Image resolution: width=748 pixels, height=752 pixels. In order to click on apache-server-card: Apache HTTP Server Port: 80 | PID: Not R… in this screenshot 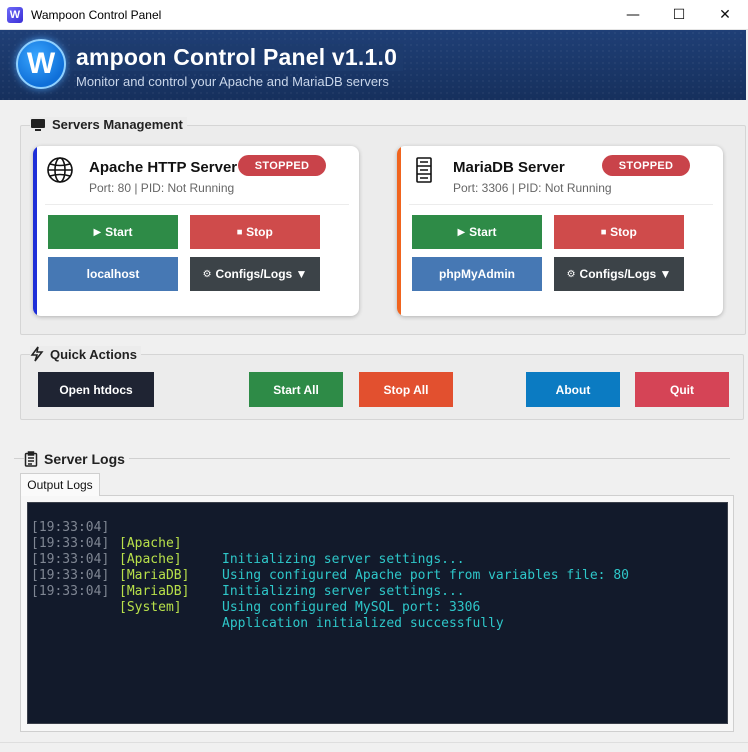, I will do `click(196, 231)`.